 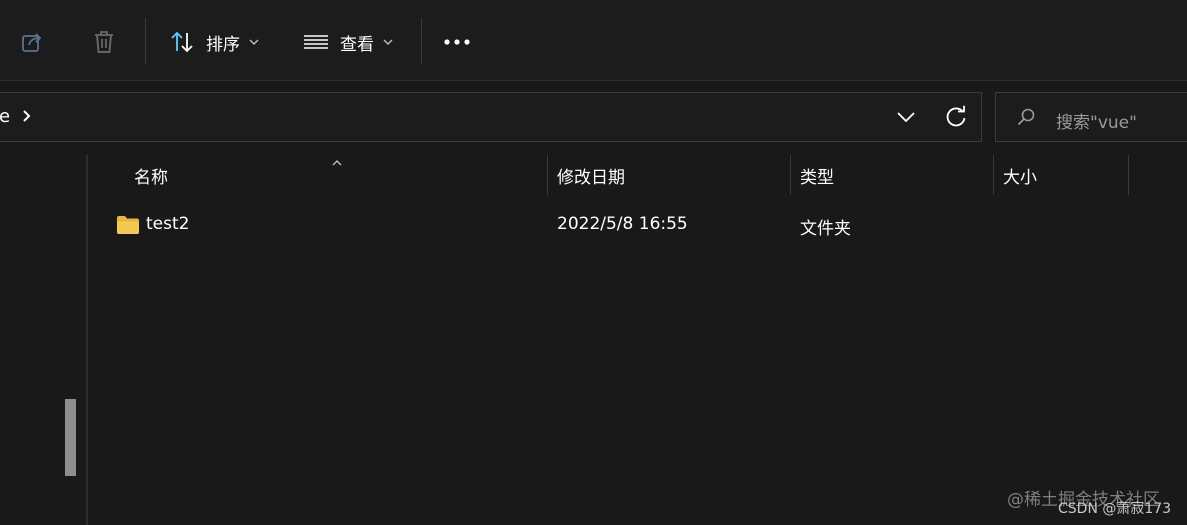 What do you see at coordinates (825, 229) in the screenshot?
I see `file-type: 文件夹` at bounding box center [825, 229].